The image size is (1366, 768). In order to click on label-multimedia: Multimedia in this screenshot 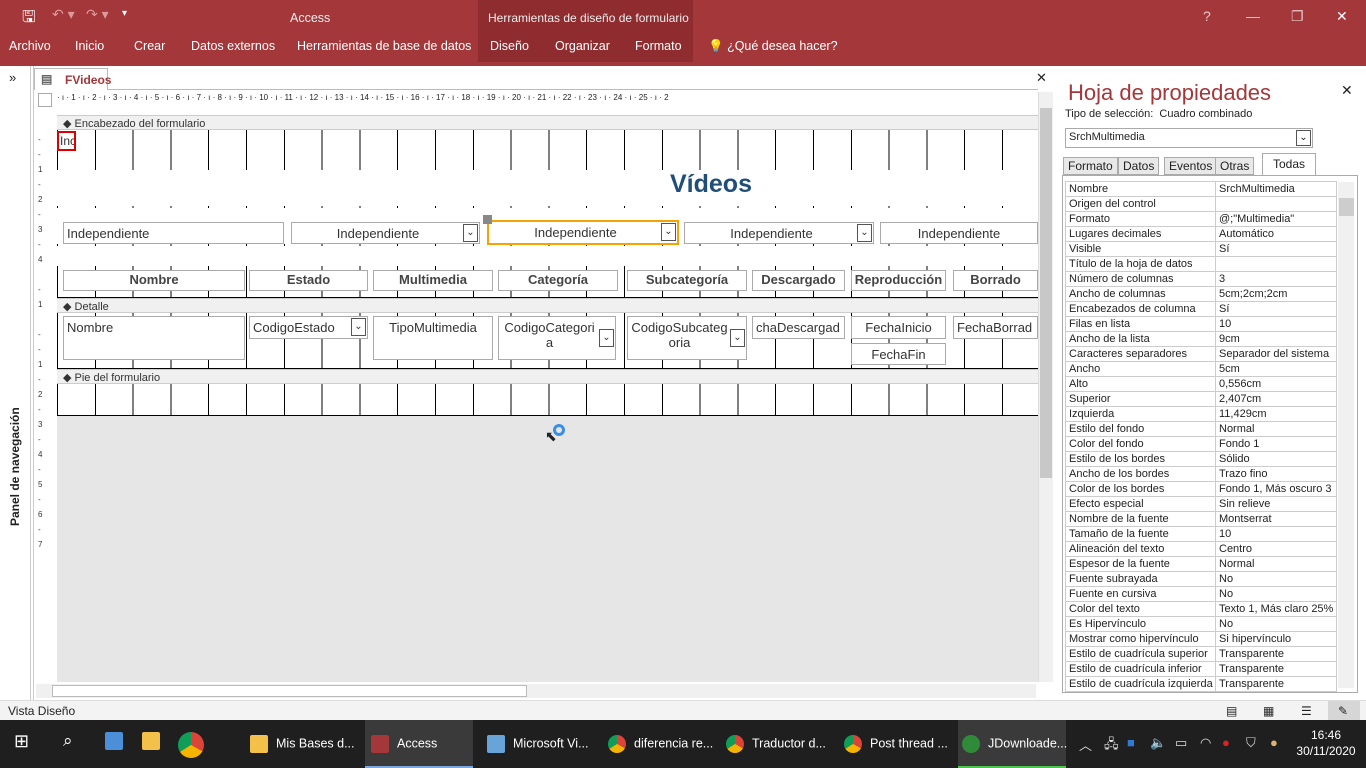, I will do `click(433, 280)`.